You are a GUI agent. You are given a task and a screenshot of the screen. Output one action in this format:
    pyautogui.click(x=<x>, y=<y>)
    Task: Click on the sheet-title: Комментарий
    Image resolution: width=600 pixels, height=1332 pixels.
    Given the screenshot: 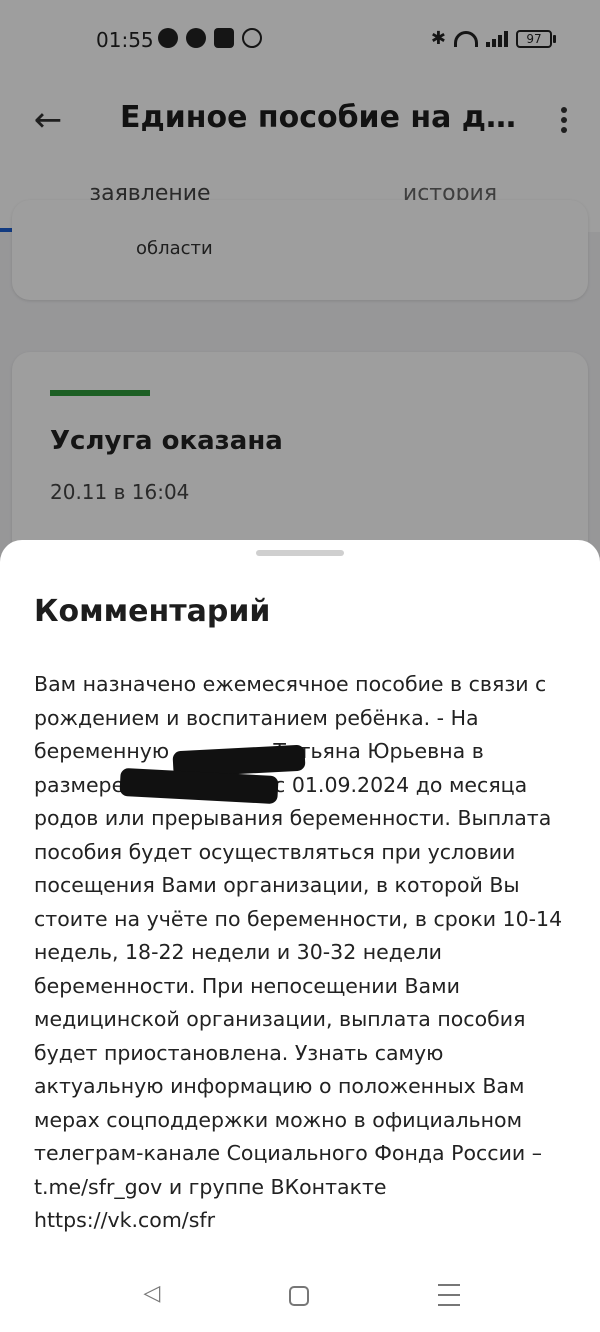 What is the action you would take?
    pyautogui.click(x=152, y=611)
    